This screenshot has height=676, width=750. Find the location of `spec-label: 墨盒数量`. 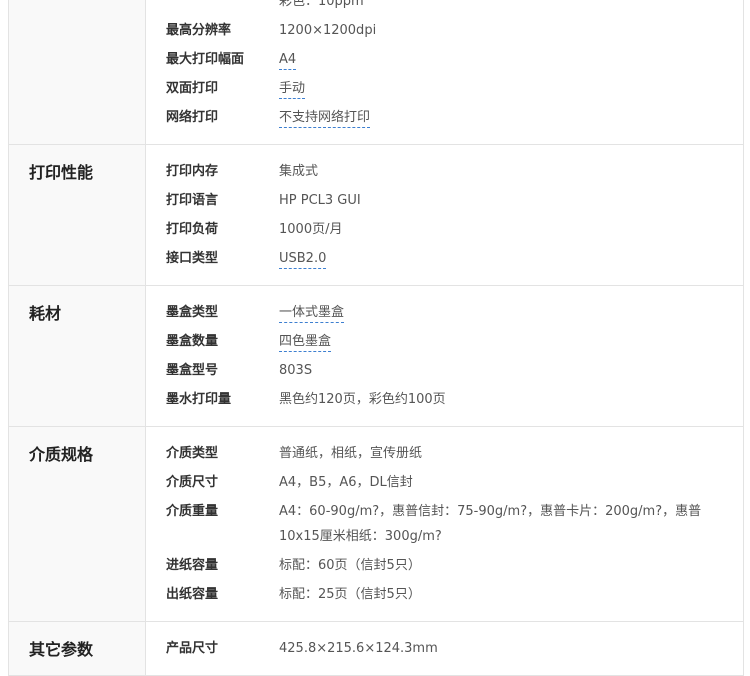

spec-label: 墨盒数量 is located at coordinates (192, 341).